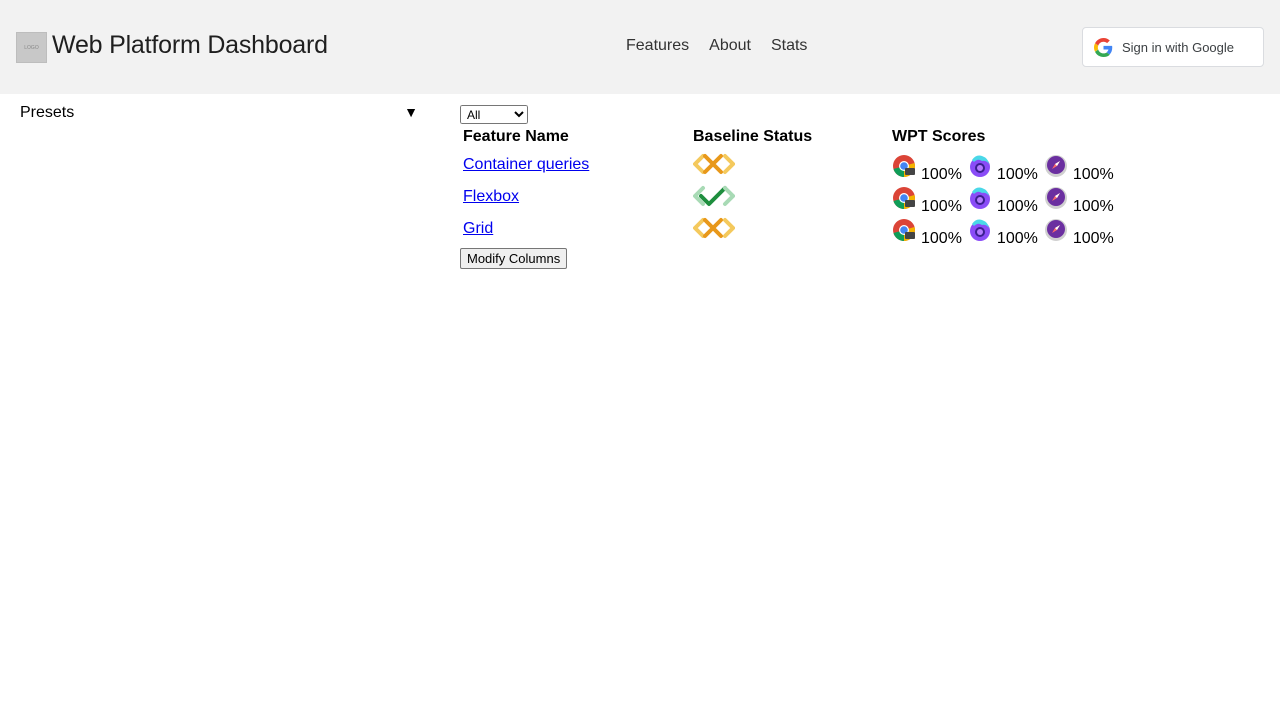 The image size is (1280, 720). Describe the element at coordinates (411, 112) in the screenshot. I see `chevron-down-icon: ▼` at that location.